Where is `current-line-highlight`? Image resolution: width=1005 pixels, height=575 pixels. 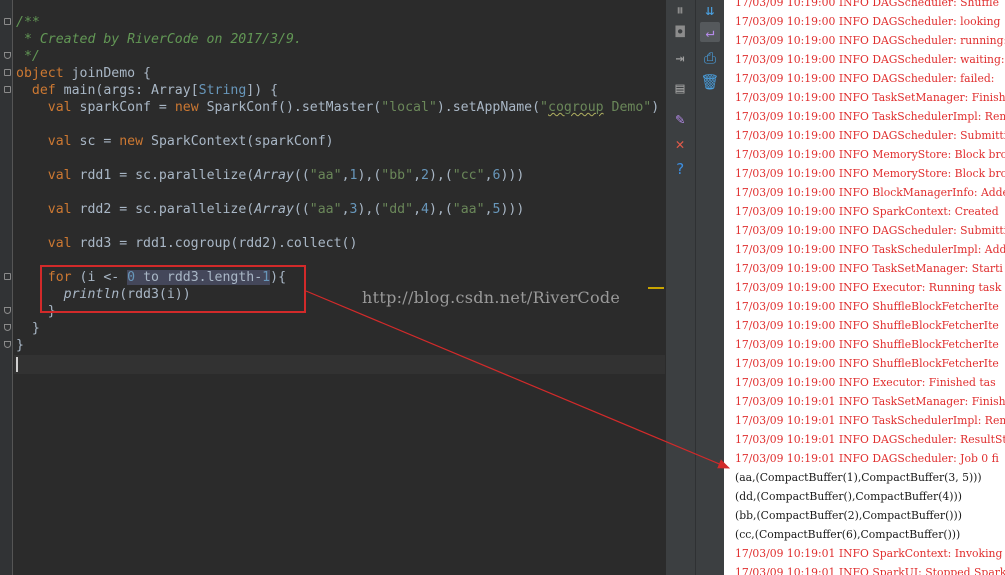
current-line-highlight is located at coordinates (339, 364).